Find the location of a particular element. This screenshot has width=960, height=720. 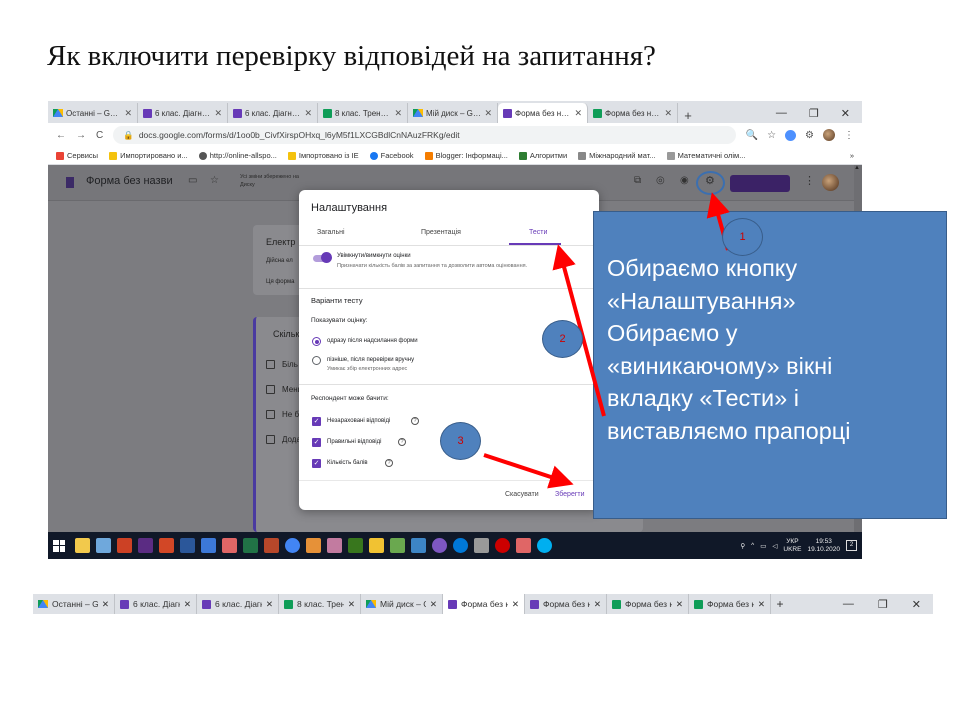

grading-toggle-knob is located at coordinates (326, 257).